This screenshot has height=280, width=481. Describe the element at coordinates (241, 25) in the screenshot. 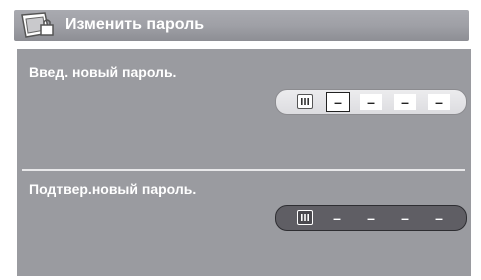

I see `dialog-title-bar: Изменить пароль` at that location.